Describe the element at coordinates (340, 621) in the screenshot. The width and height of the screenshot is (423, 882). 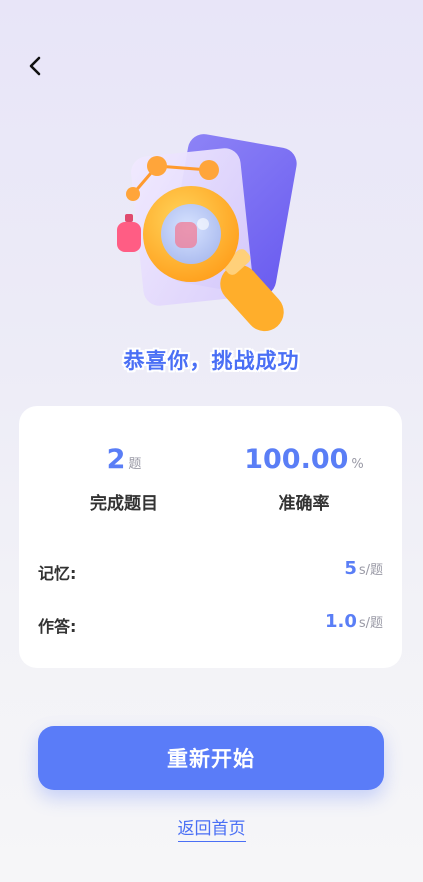
I see `answer-time-value: 1.0` at that location.